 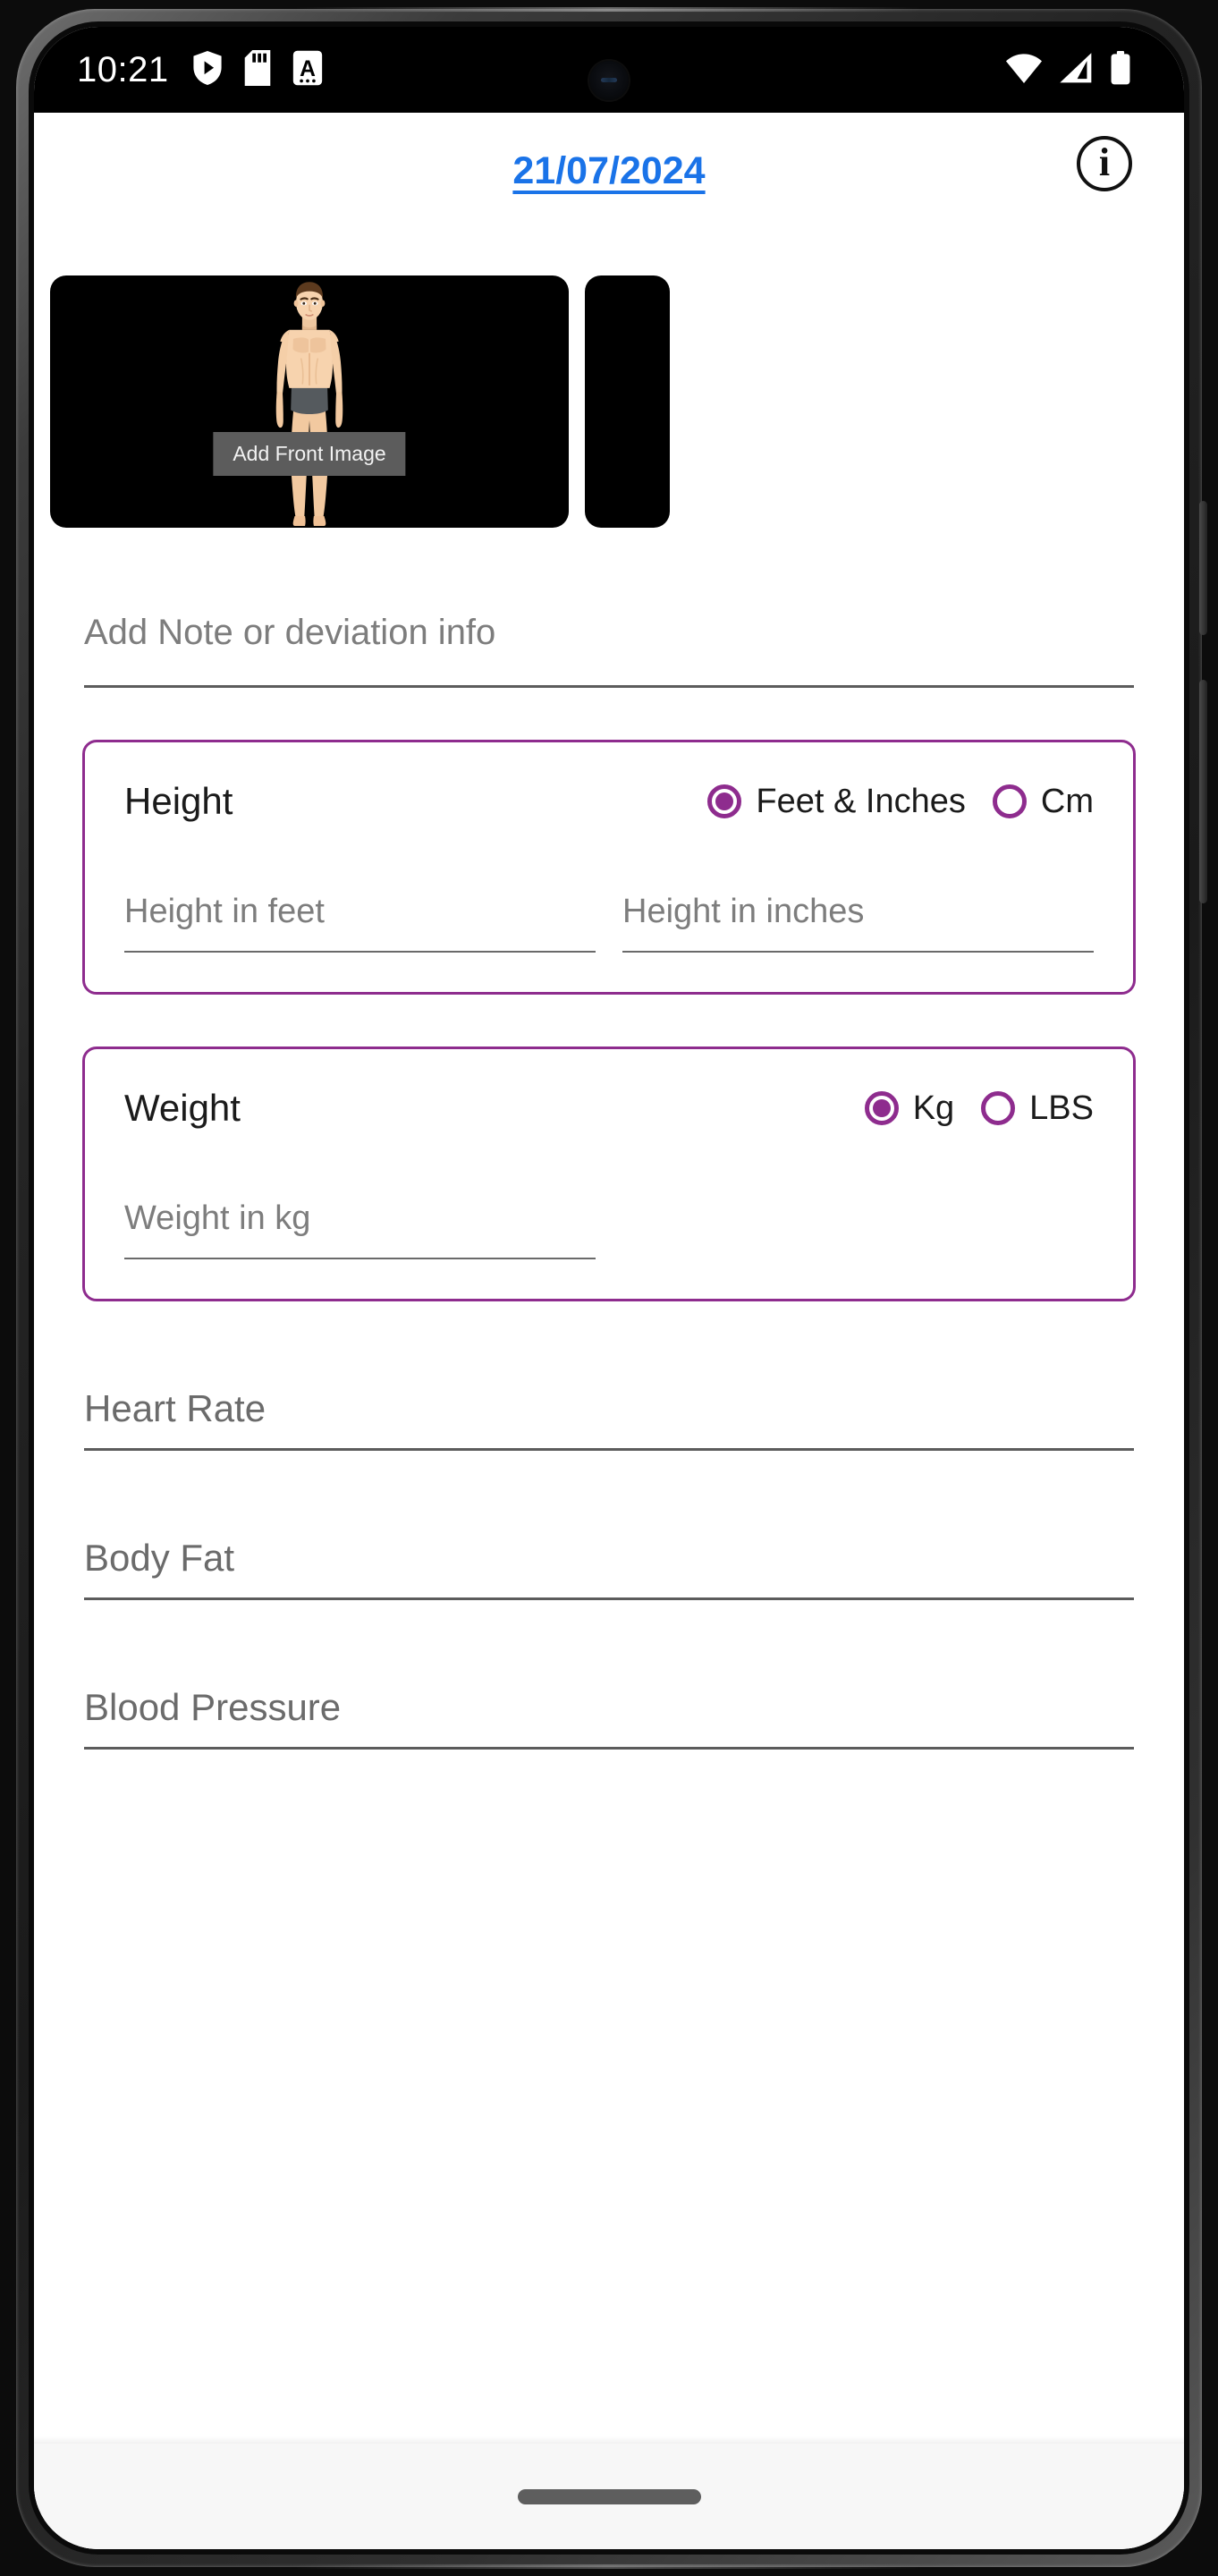 What do you see at coordinates (609, 1173) in the screenshot?
I see `weight-card: Weight Kg LBS Weight in kg` at bounding box center [609, 1173].